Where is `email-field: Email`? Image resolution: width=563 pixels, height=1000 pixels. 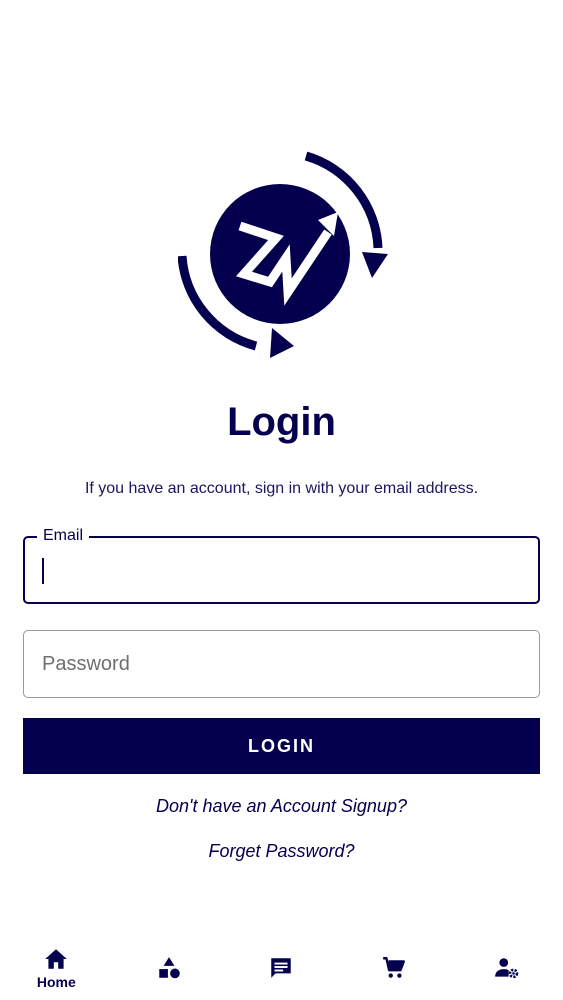
email-field: Email is located at coordinates (281, 565).